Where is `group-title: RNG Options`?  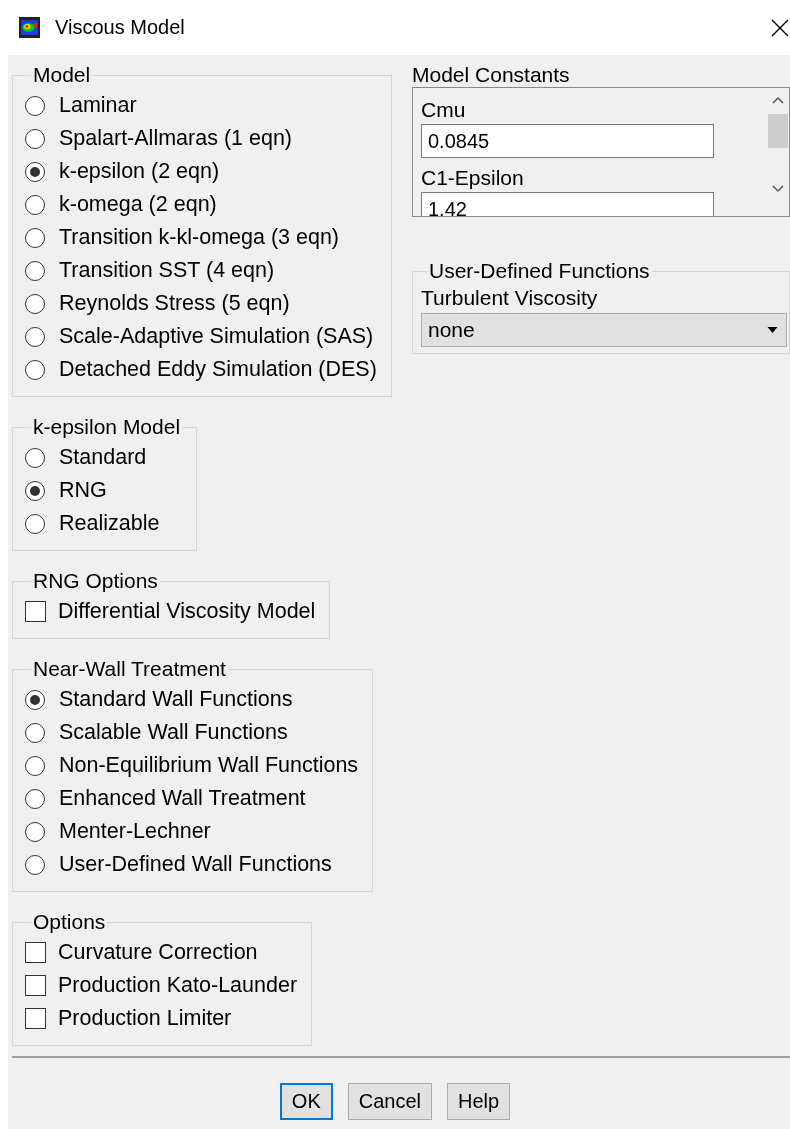
group-title: RNG Options is located at coordinates (95, 581).